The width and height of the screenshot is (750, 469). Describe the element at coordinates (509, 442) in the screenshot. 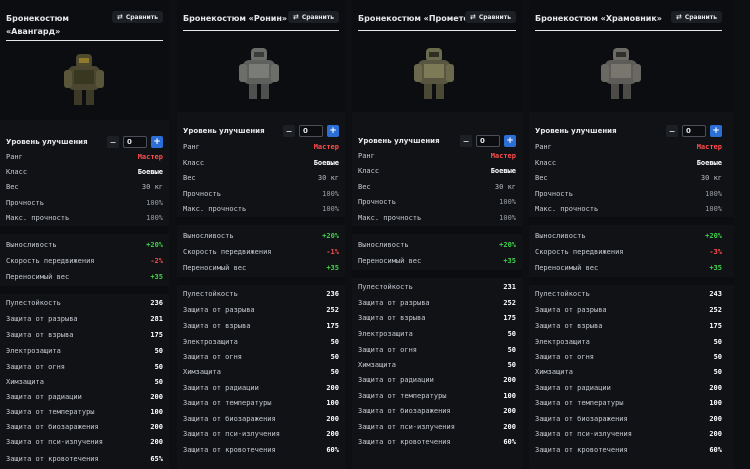

I see `stat-value: 60%` at that location.